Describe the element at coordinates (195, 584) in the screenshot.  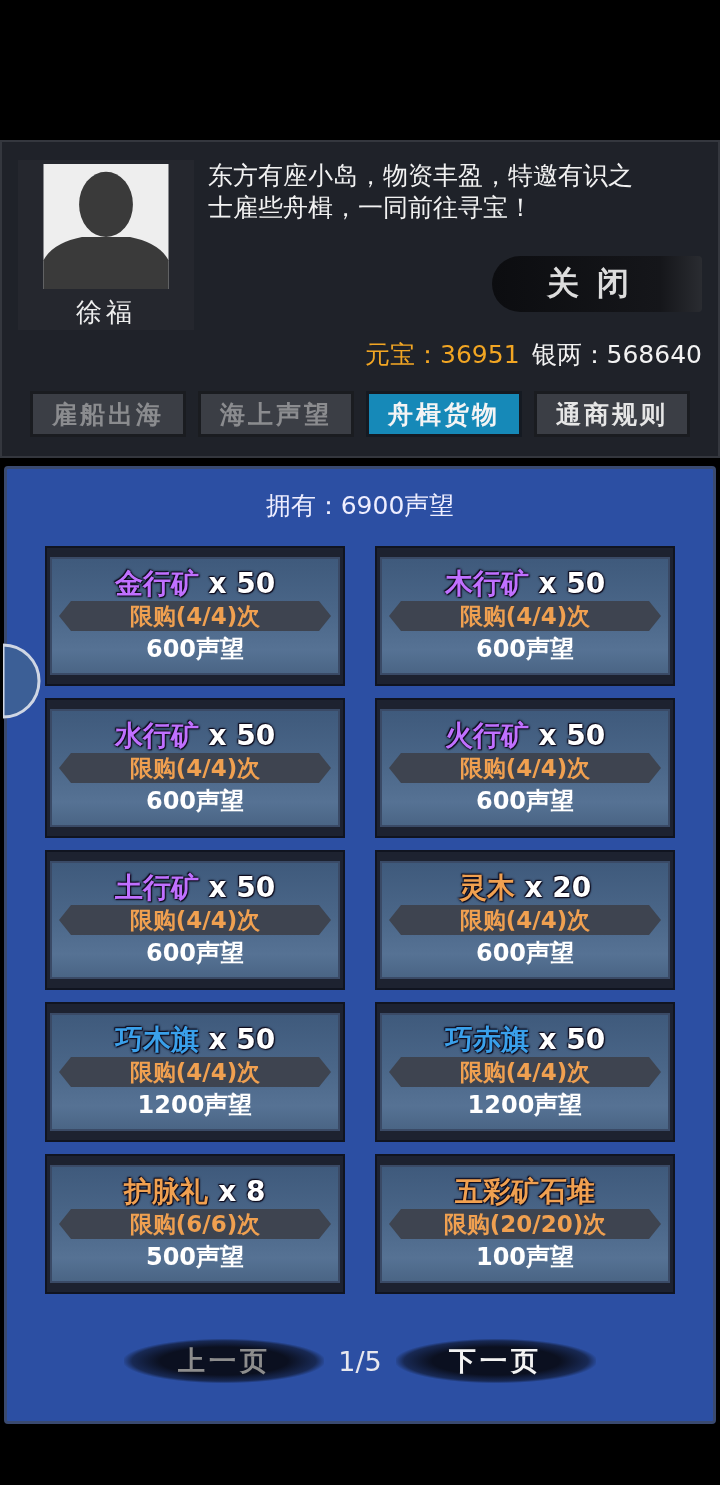
I see `goods-name: 金行矿 x 50` at that location.